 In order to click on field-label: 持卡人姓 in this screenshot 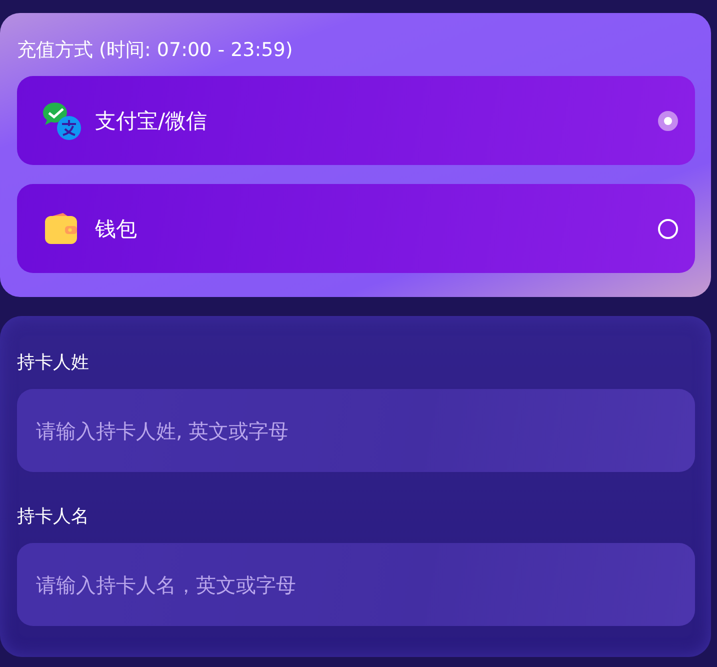, I will do `click(53, 363)`.